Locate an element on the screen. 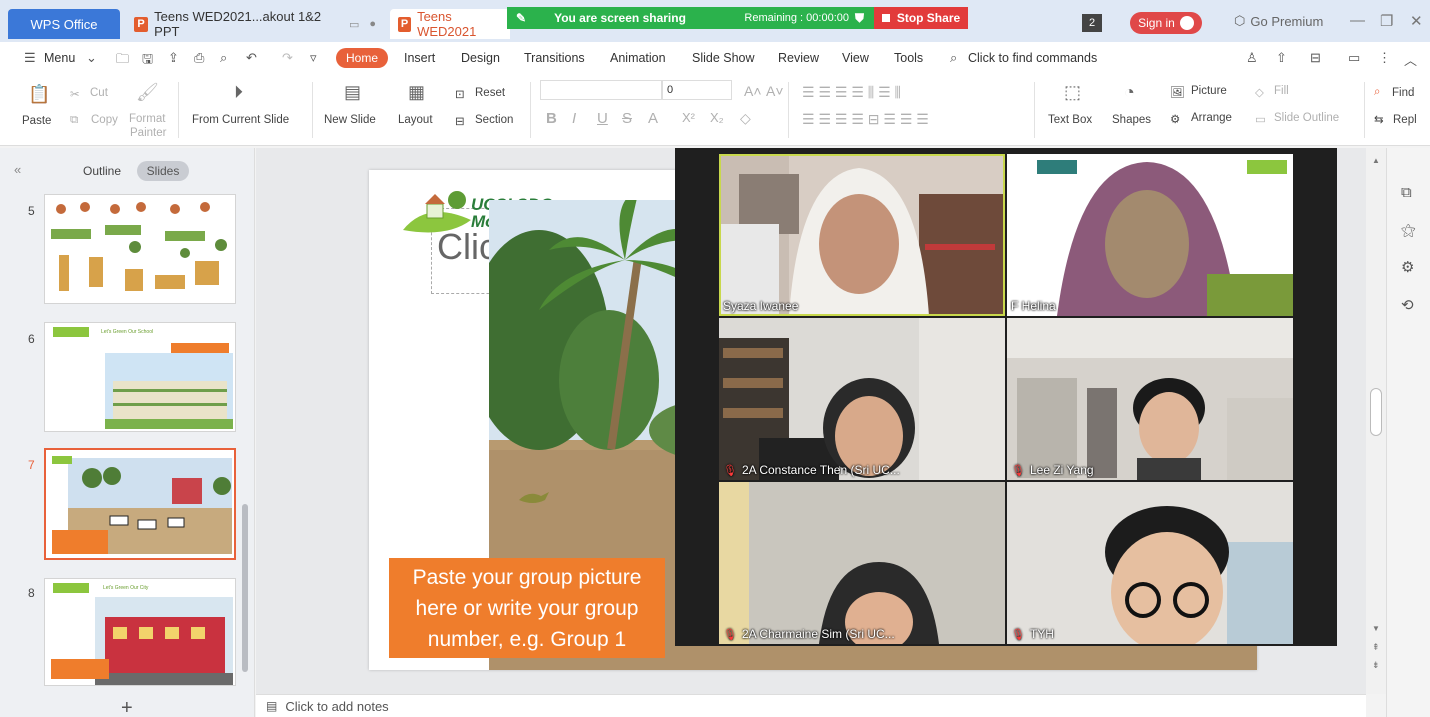  scroll-up-icon: ▲ is located at coordinates (1376, 160).